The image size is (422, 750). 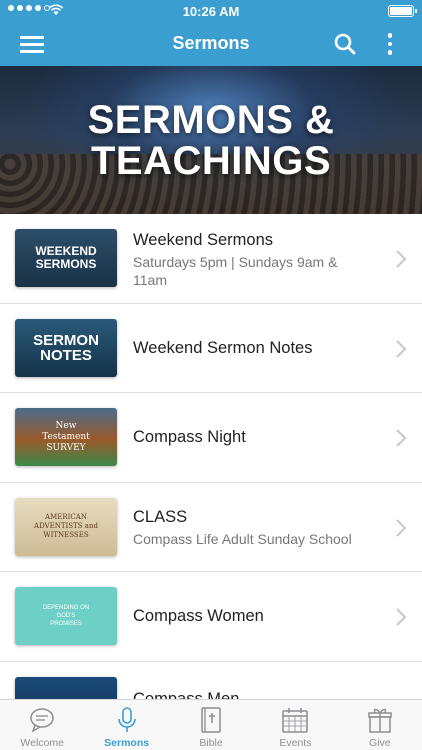 I want to click on weekend-sermons-thumbnail: WEEKEND SERMONS, so click(x=66, y=258).